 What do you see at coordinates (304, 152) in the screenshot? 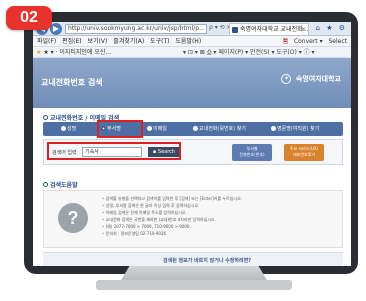
I see `main-service-button: 주요 서비스(UX) 대표번호찾기` at bounding box center [304, 152].